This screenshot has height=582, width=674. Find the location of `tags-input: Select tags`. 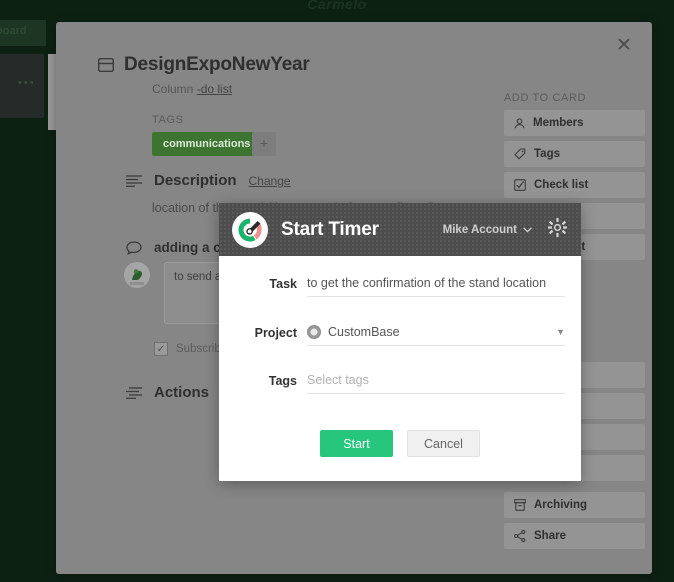

tags-input: Select tags is located at coordinates (436, 383).